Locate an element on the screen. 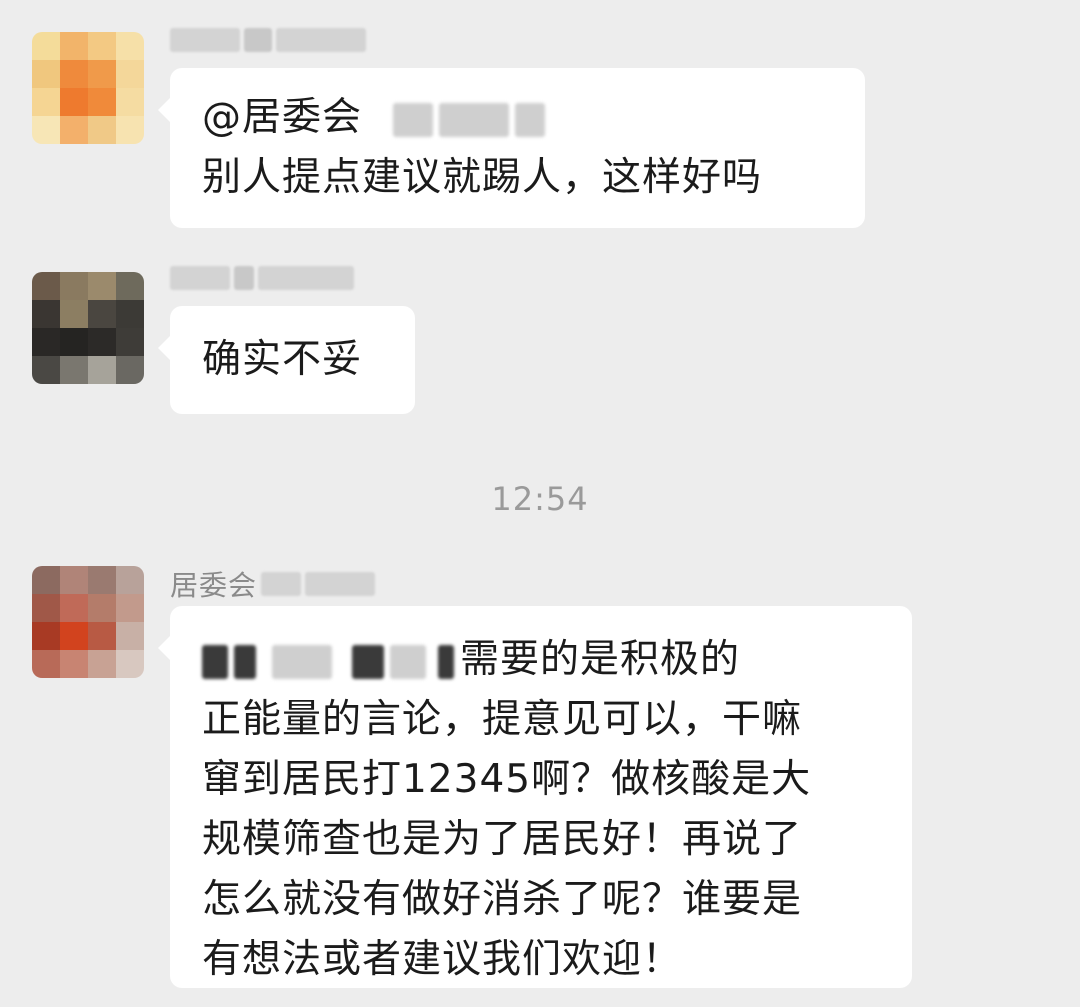  message-text: 有想法或者建议我们欢迎！ is located at coordinates (442, 959).